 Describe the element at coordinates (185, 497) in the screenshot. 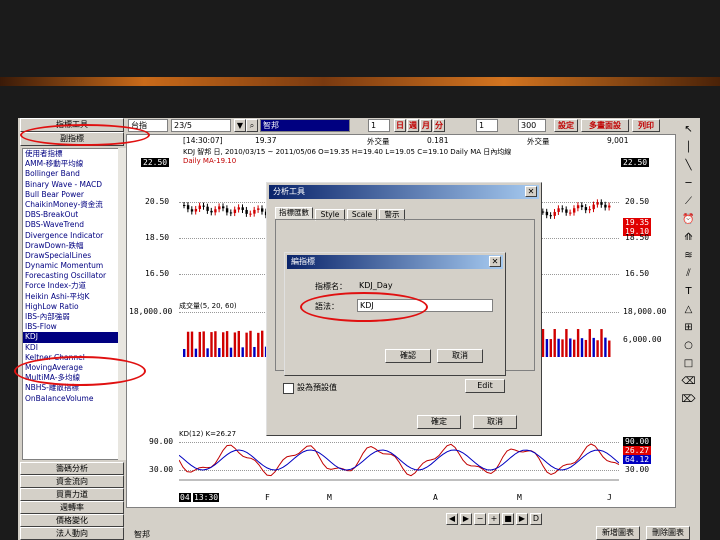

I see `x-label-day: 04` at that location.